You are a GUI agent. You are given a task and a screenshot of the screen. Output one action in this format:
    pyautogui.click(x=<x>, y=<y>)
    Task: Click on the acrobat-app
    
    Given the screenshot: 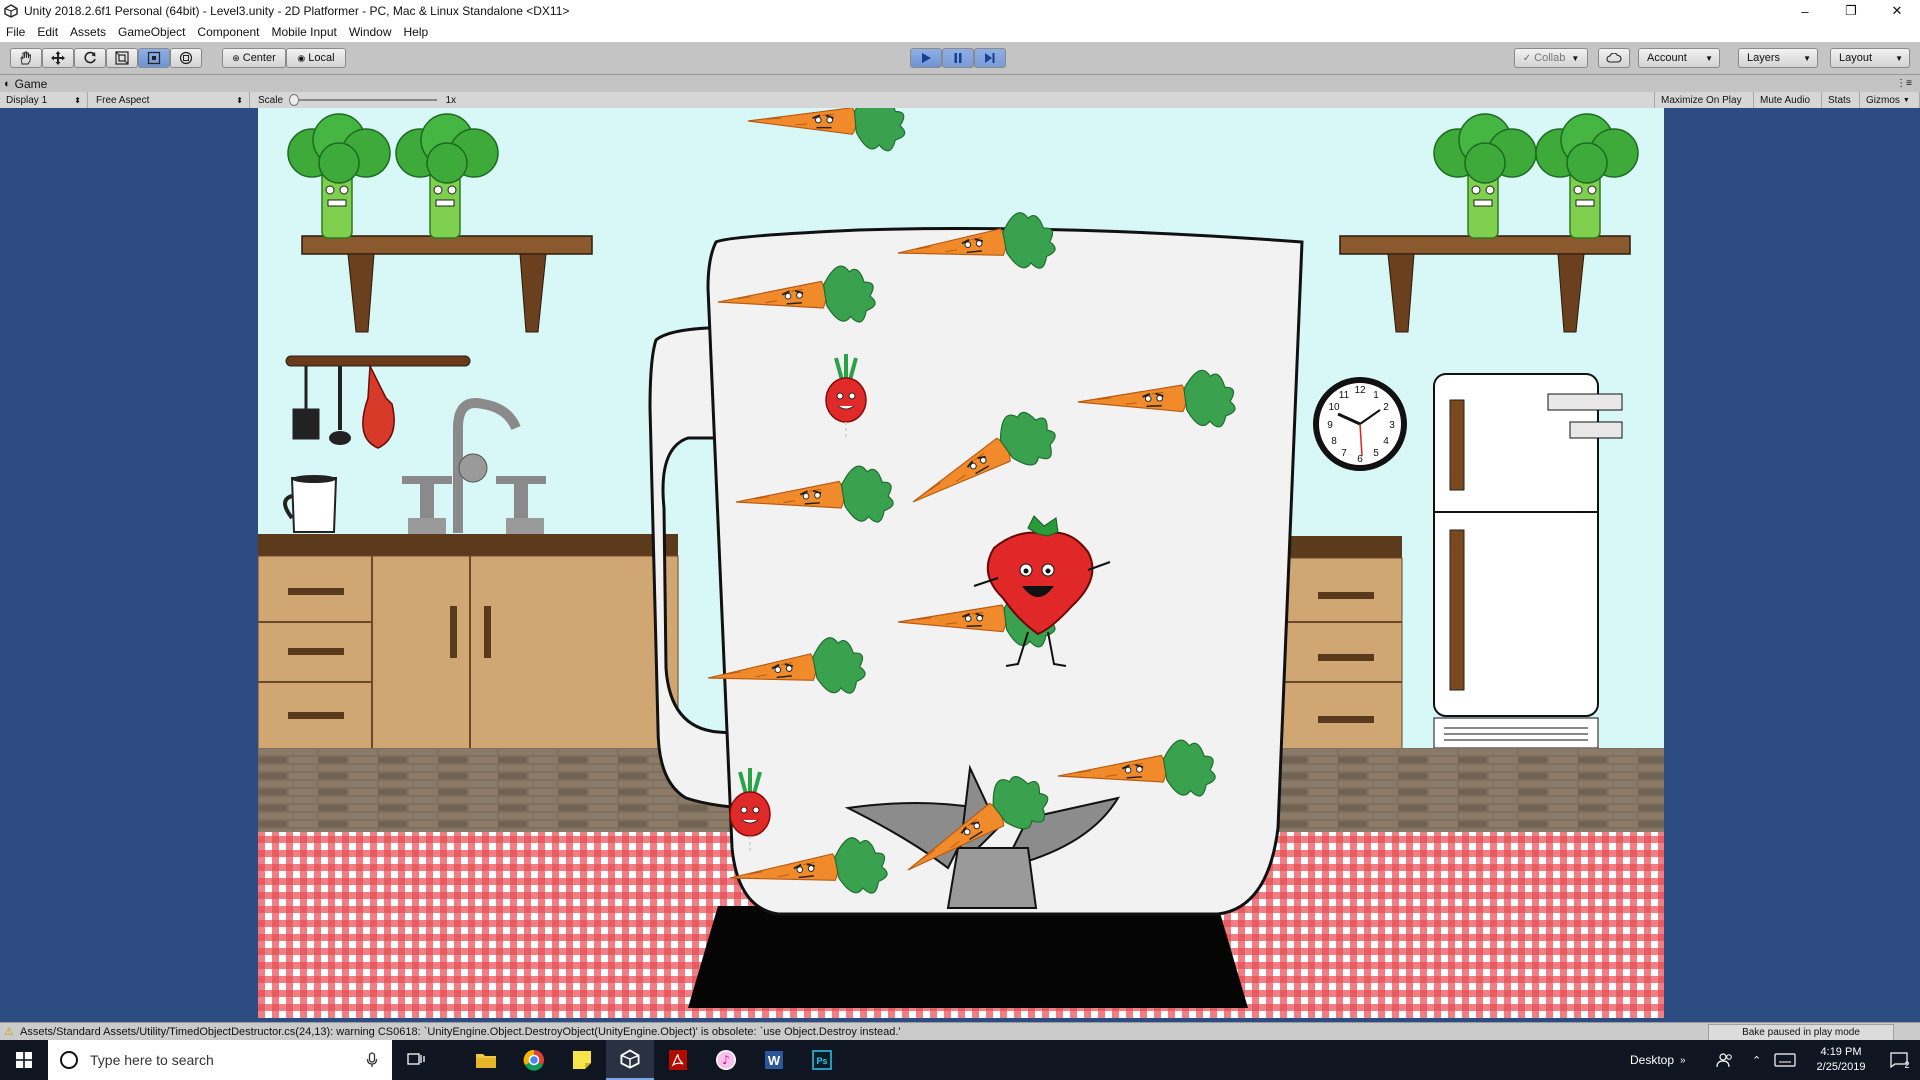 What is the action you would take?
    pyautogui.click(x=678, y=1060)
    